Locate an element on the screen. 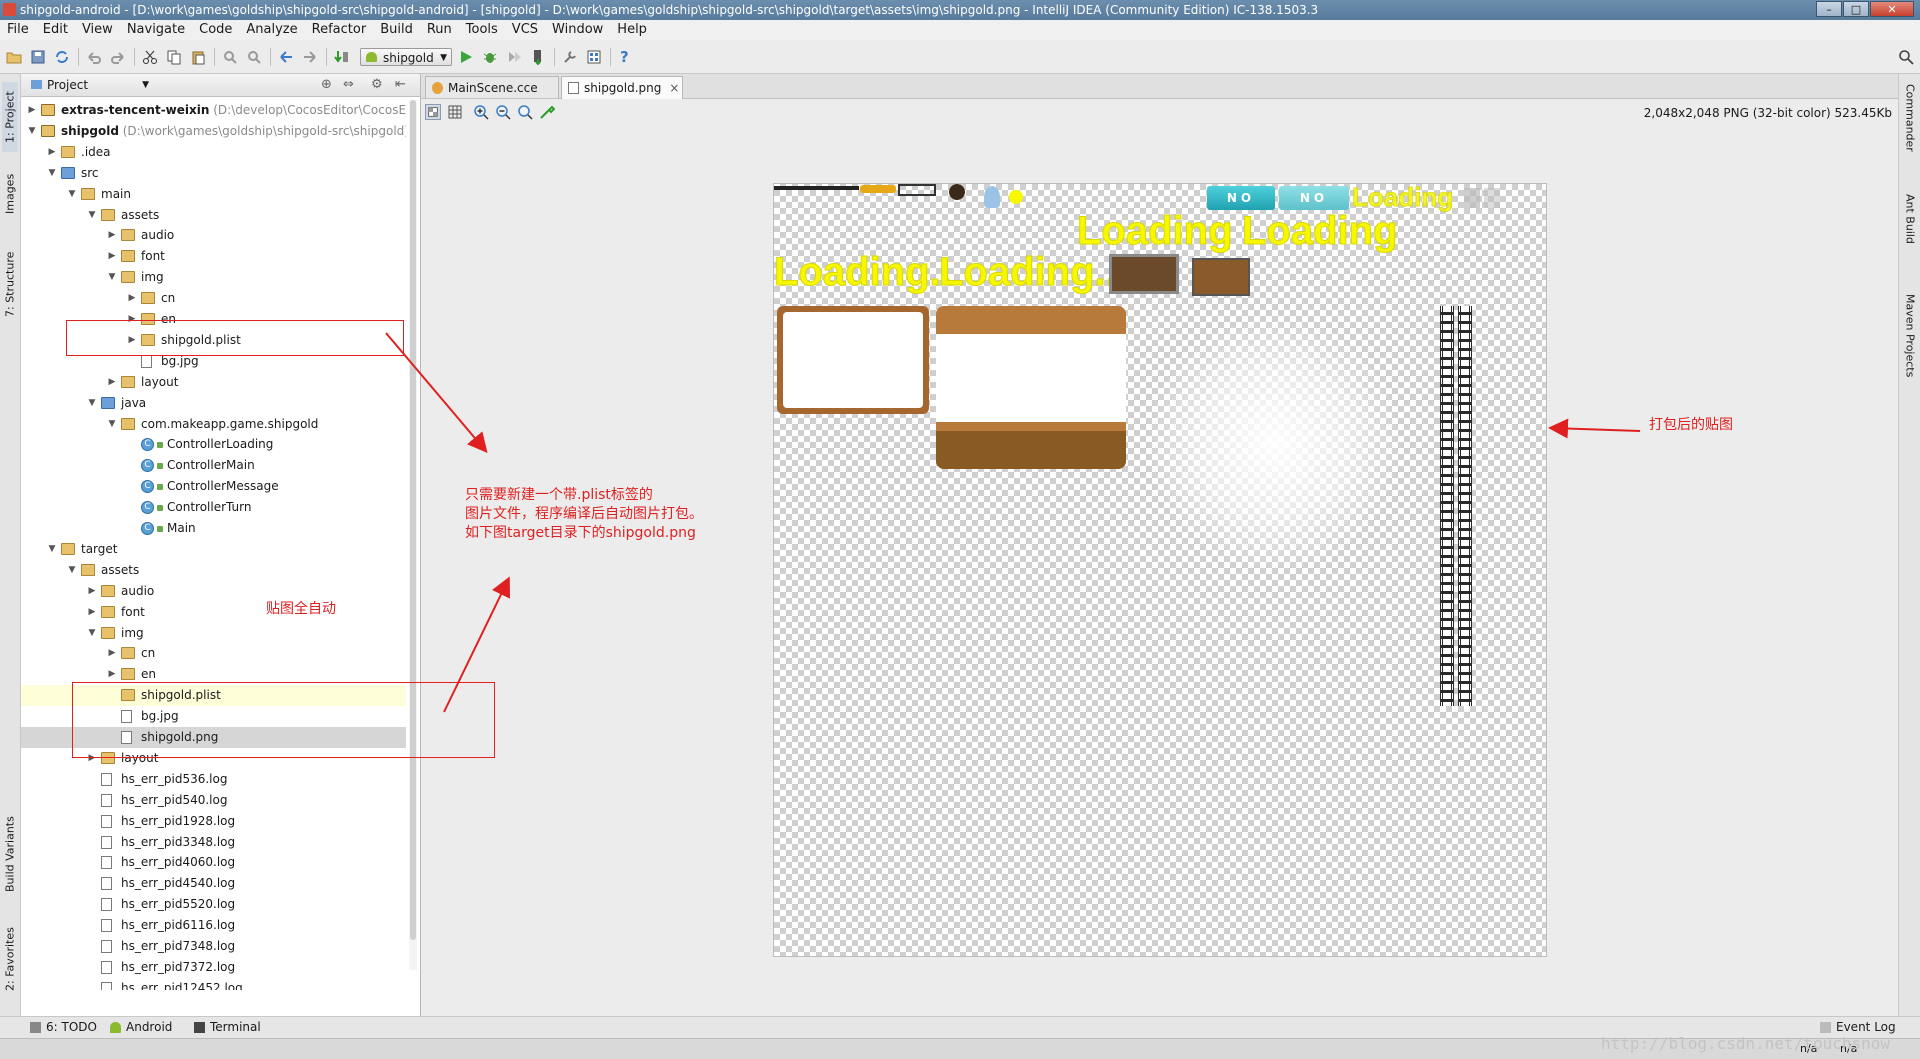  debug-icon is located at coordinates (490, 57).